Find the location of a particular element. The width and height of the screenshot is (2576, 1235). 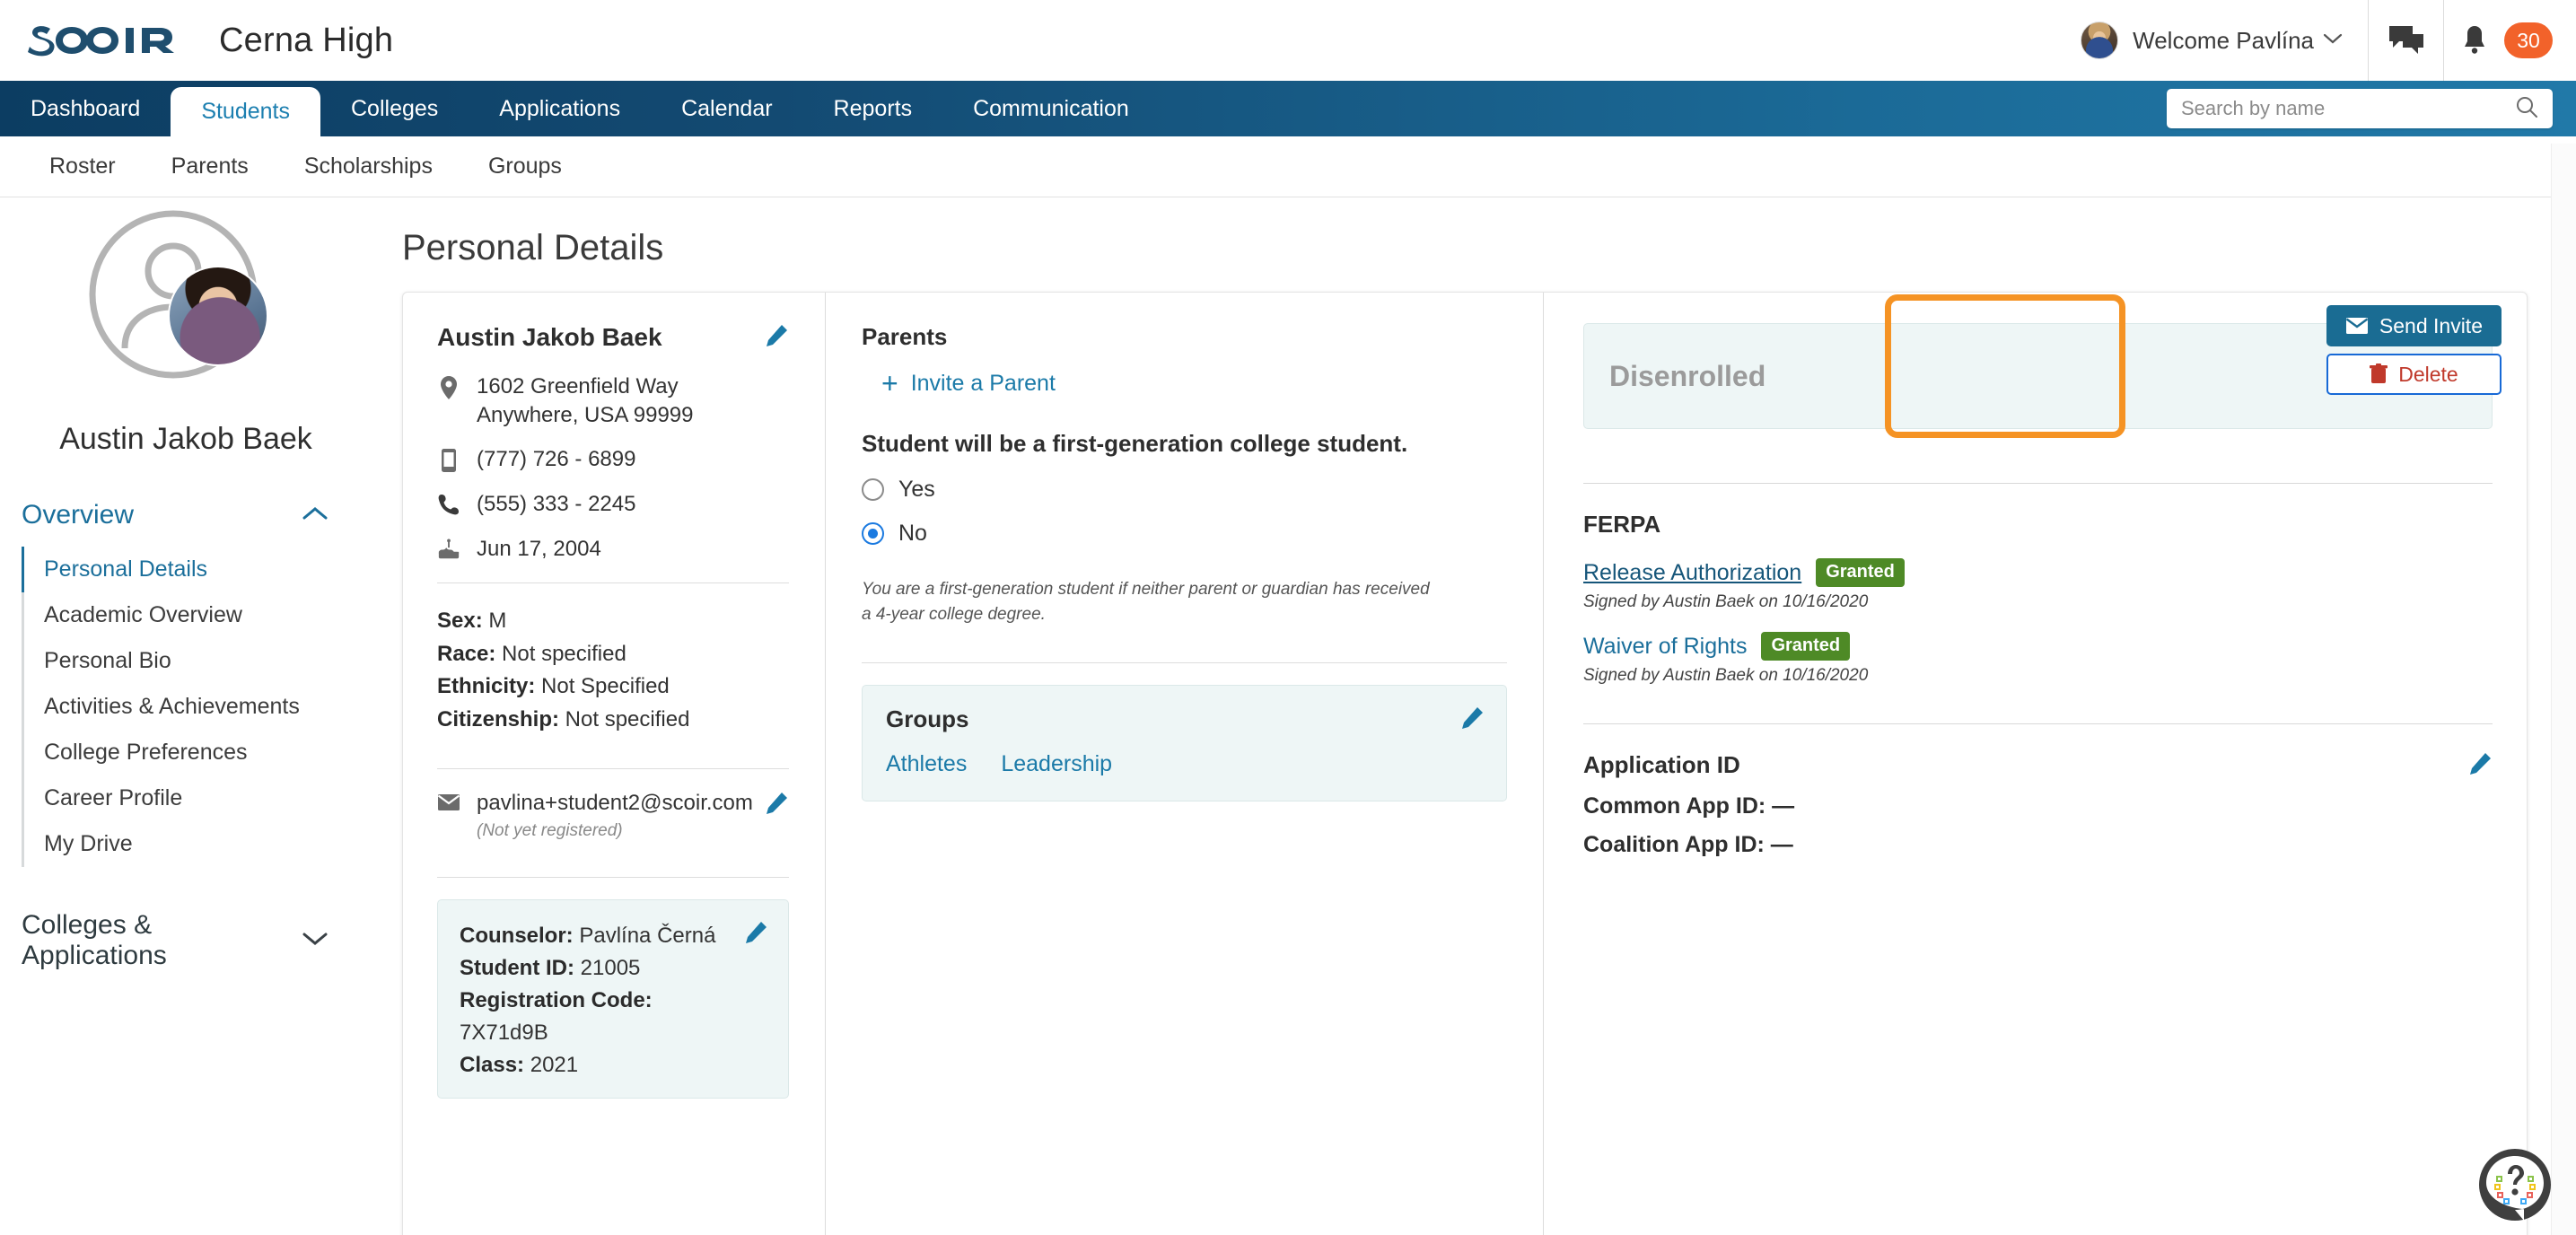

sidebar-item-personal-details: Personal Details is located at coordinates (185, 569).